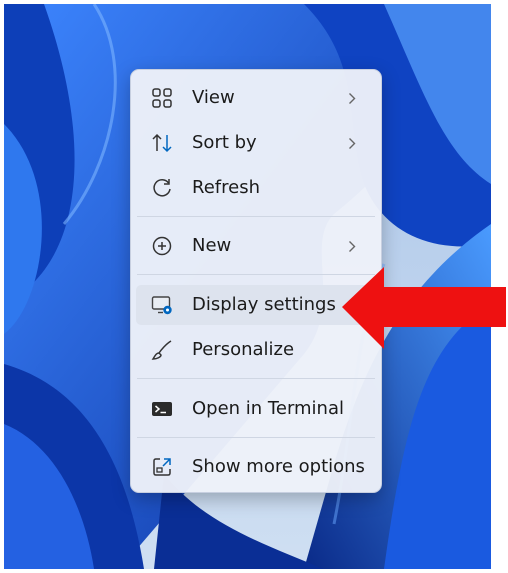 The height and width of the screenshot is (573, 508). Describe the element at coordinates (226, 187) in the screenshot. I see `menu-item-label: Refresh` at that location.